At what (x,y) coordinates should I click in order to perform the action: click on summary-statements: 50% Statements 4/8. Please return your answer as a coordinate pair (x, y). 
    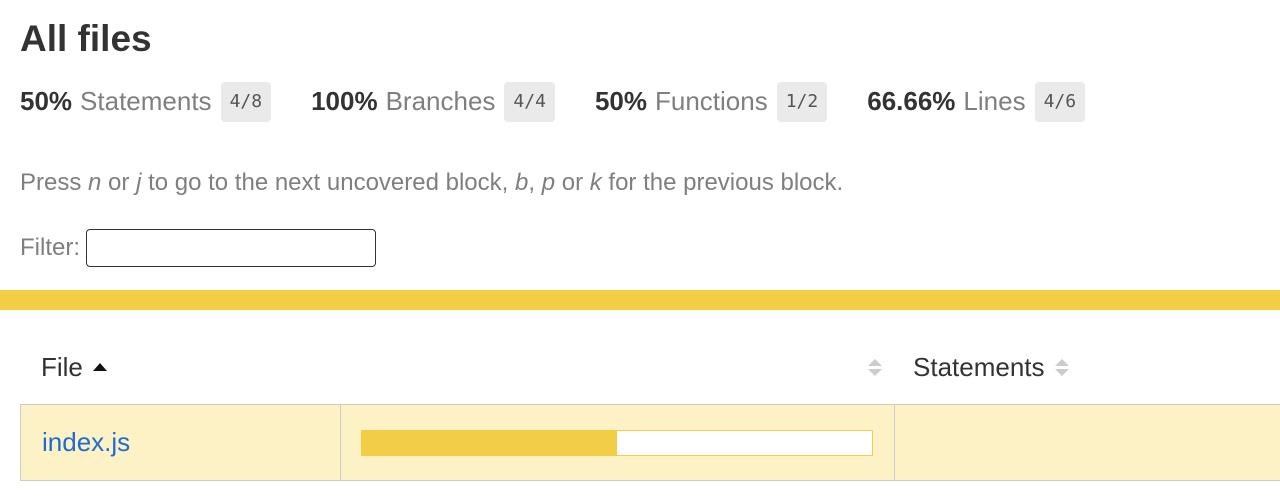
    Looking at the image, I should click on (146, 101).